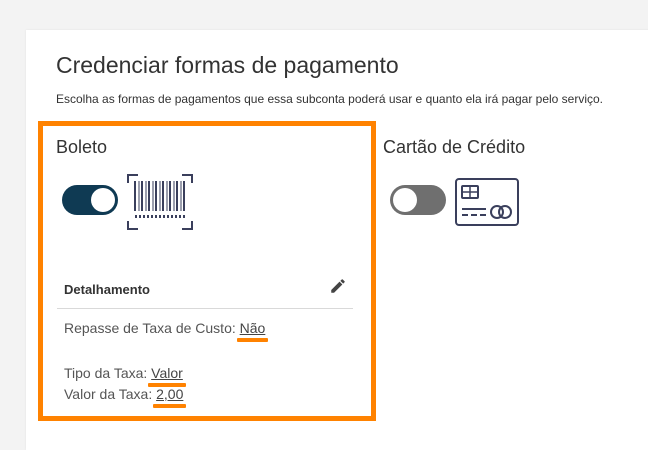 The height and width of the screenshot is (450, 648). Describe the element at coordinates (167, 373) in the screenshot. I see `fee-type-value: Valor` at that location.